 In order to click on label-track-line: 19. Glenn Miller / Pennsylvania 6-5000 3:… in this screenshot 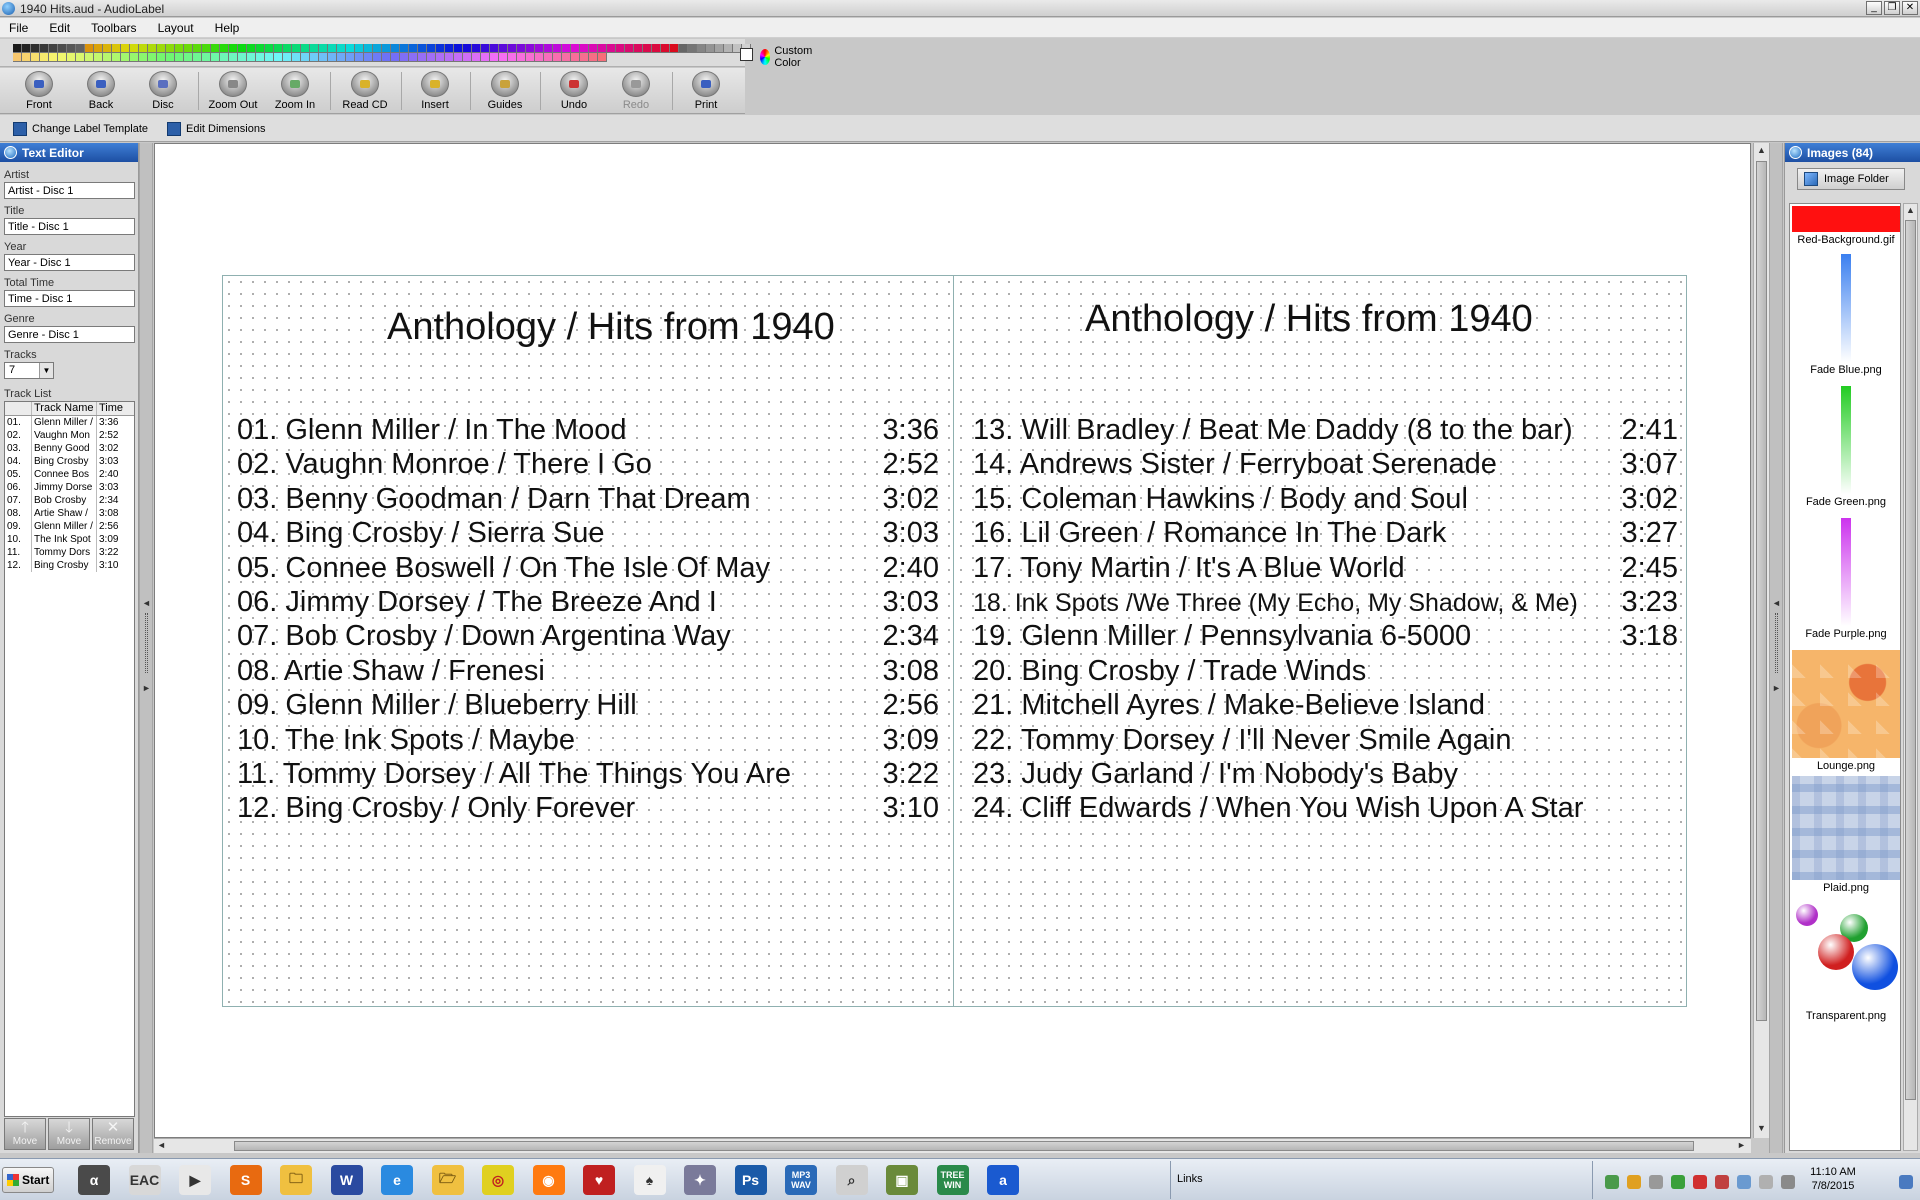, I will do `click(1325, 637)`.